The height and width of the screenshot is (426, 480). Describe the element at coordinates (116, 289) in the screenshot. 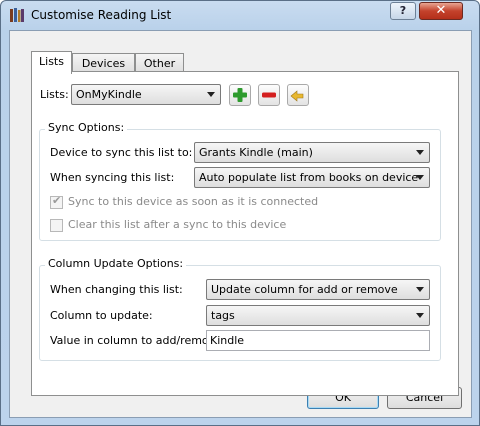

I see `when-changing-label: When changing this list:` at that location.